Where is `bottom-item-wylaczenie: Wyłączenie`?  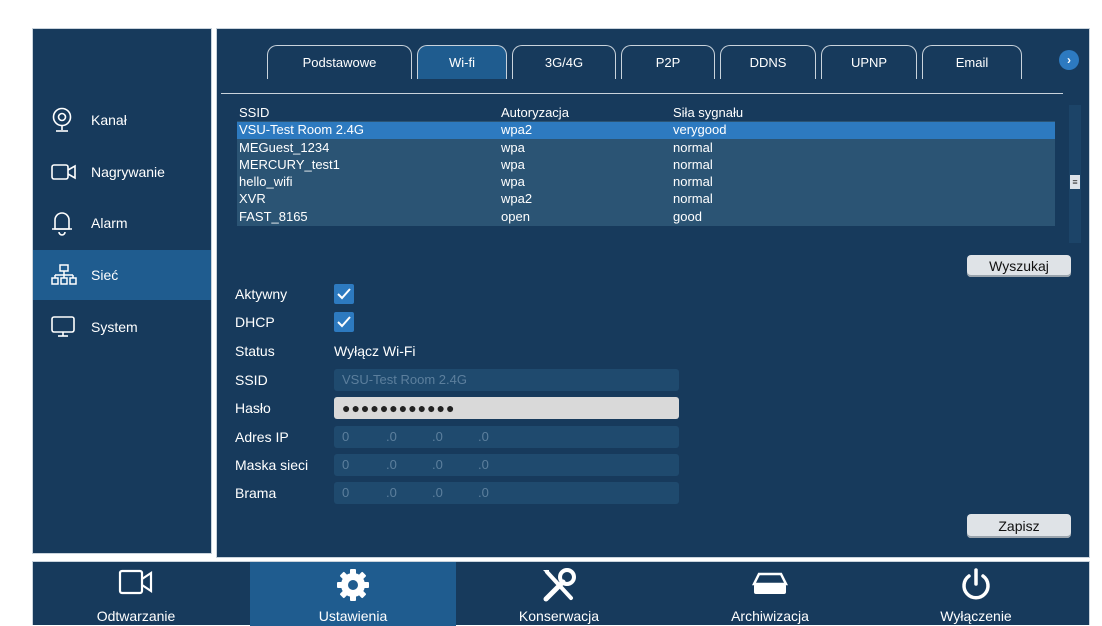
bottom-item-wylaczenie: Wyłączenie is located at coordinates (976, 594).